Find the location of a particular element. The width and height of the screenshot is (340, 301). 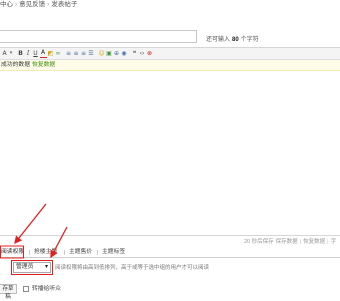

bold-icon: B is located at coordinates (20, 53).